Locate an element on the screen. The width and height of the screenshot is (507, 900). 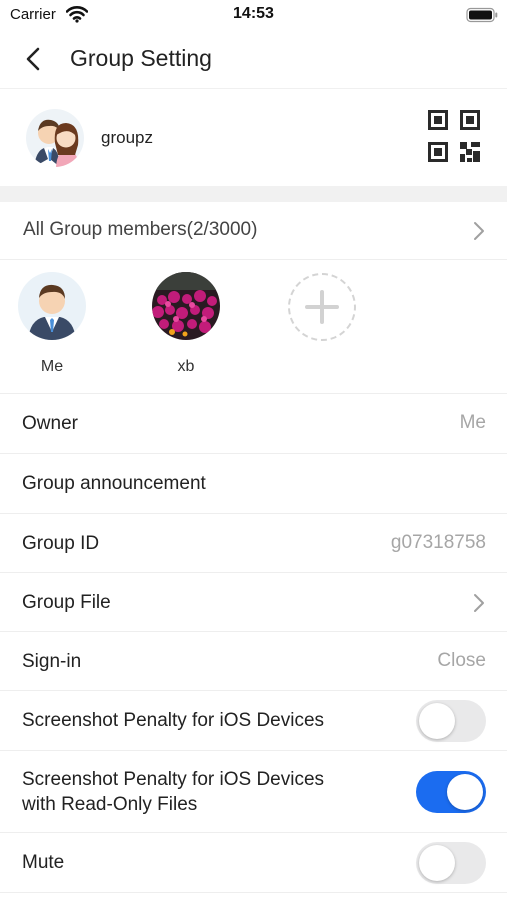
screenshot-penalty-readonly-toggle is located at coordinates (451, 792).